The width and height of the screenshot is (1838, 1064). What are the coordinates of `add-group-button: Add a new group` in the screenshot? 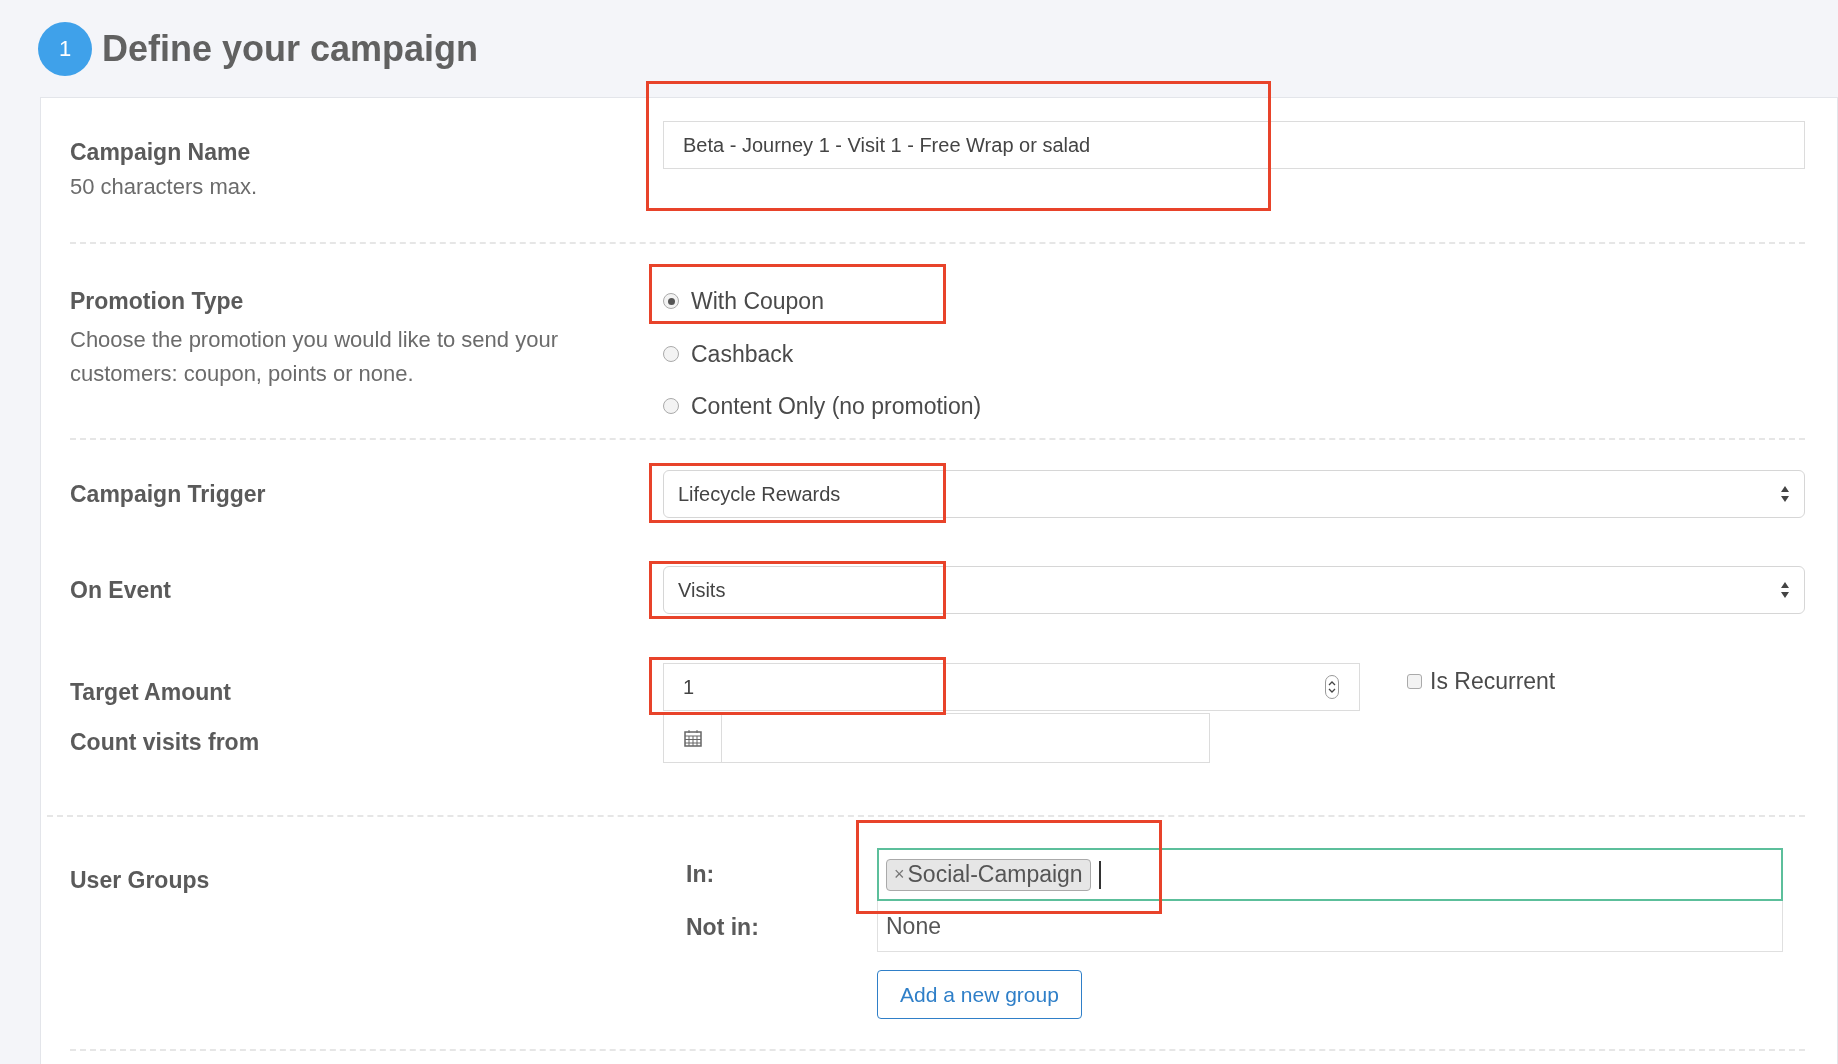 It's located at (979, 994).